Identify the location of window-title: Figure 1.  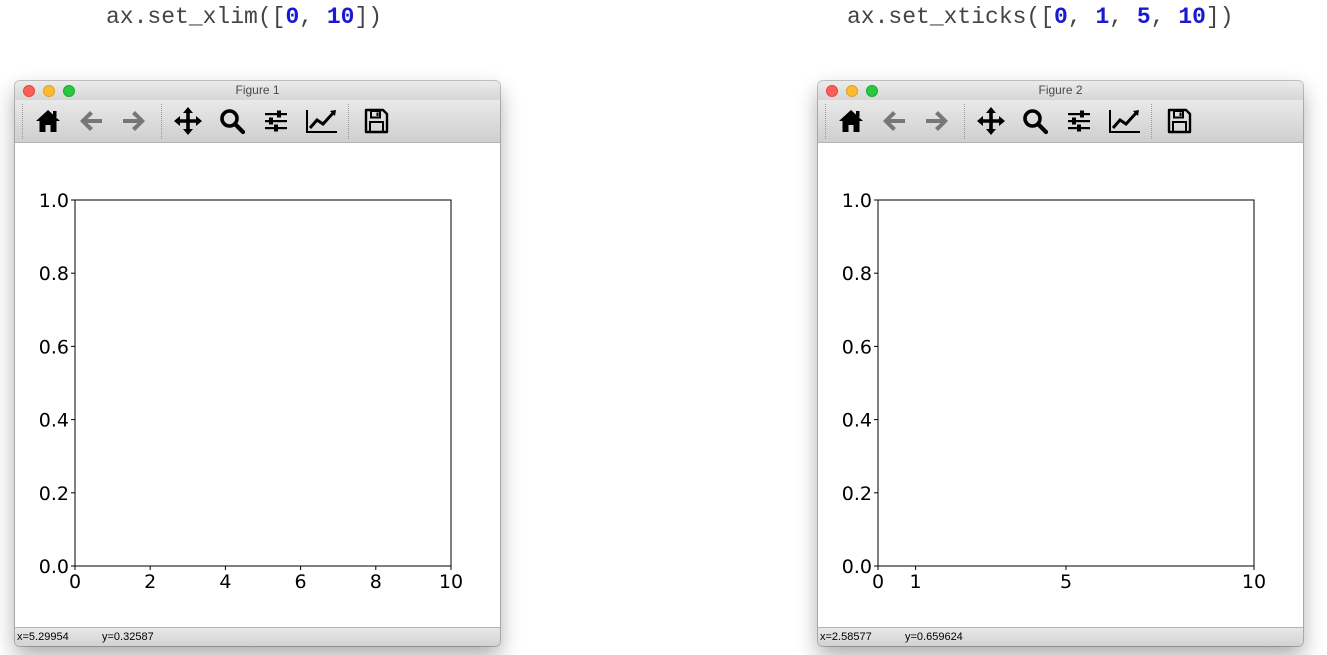
(257, 90).